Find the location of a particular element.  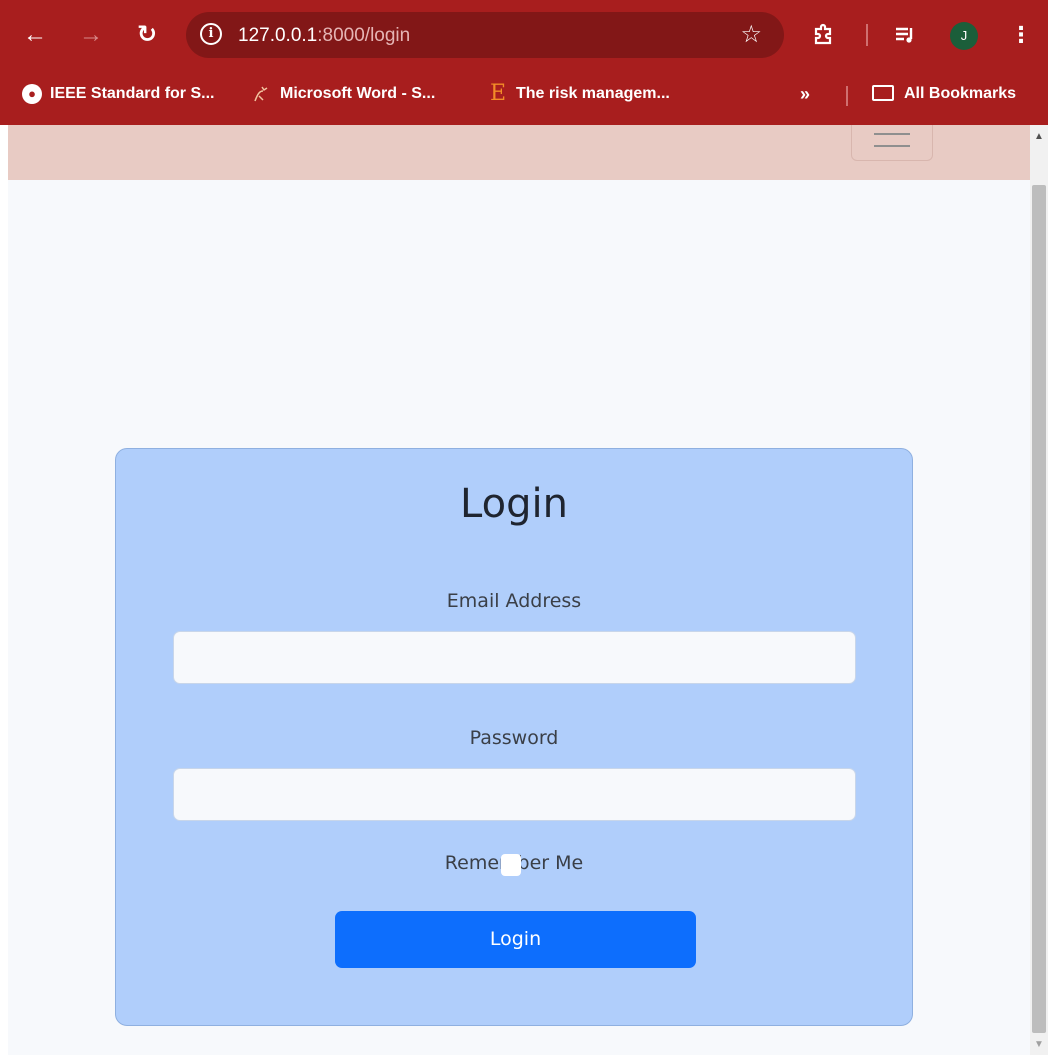

all-bookmarks-button: All Bookmarks is located at coordinates (944, 94).